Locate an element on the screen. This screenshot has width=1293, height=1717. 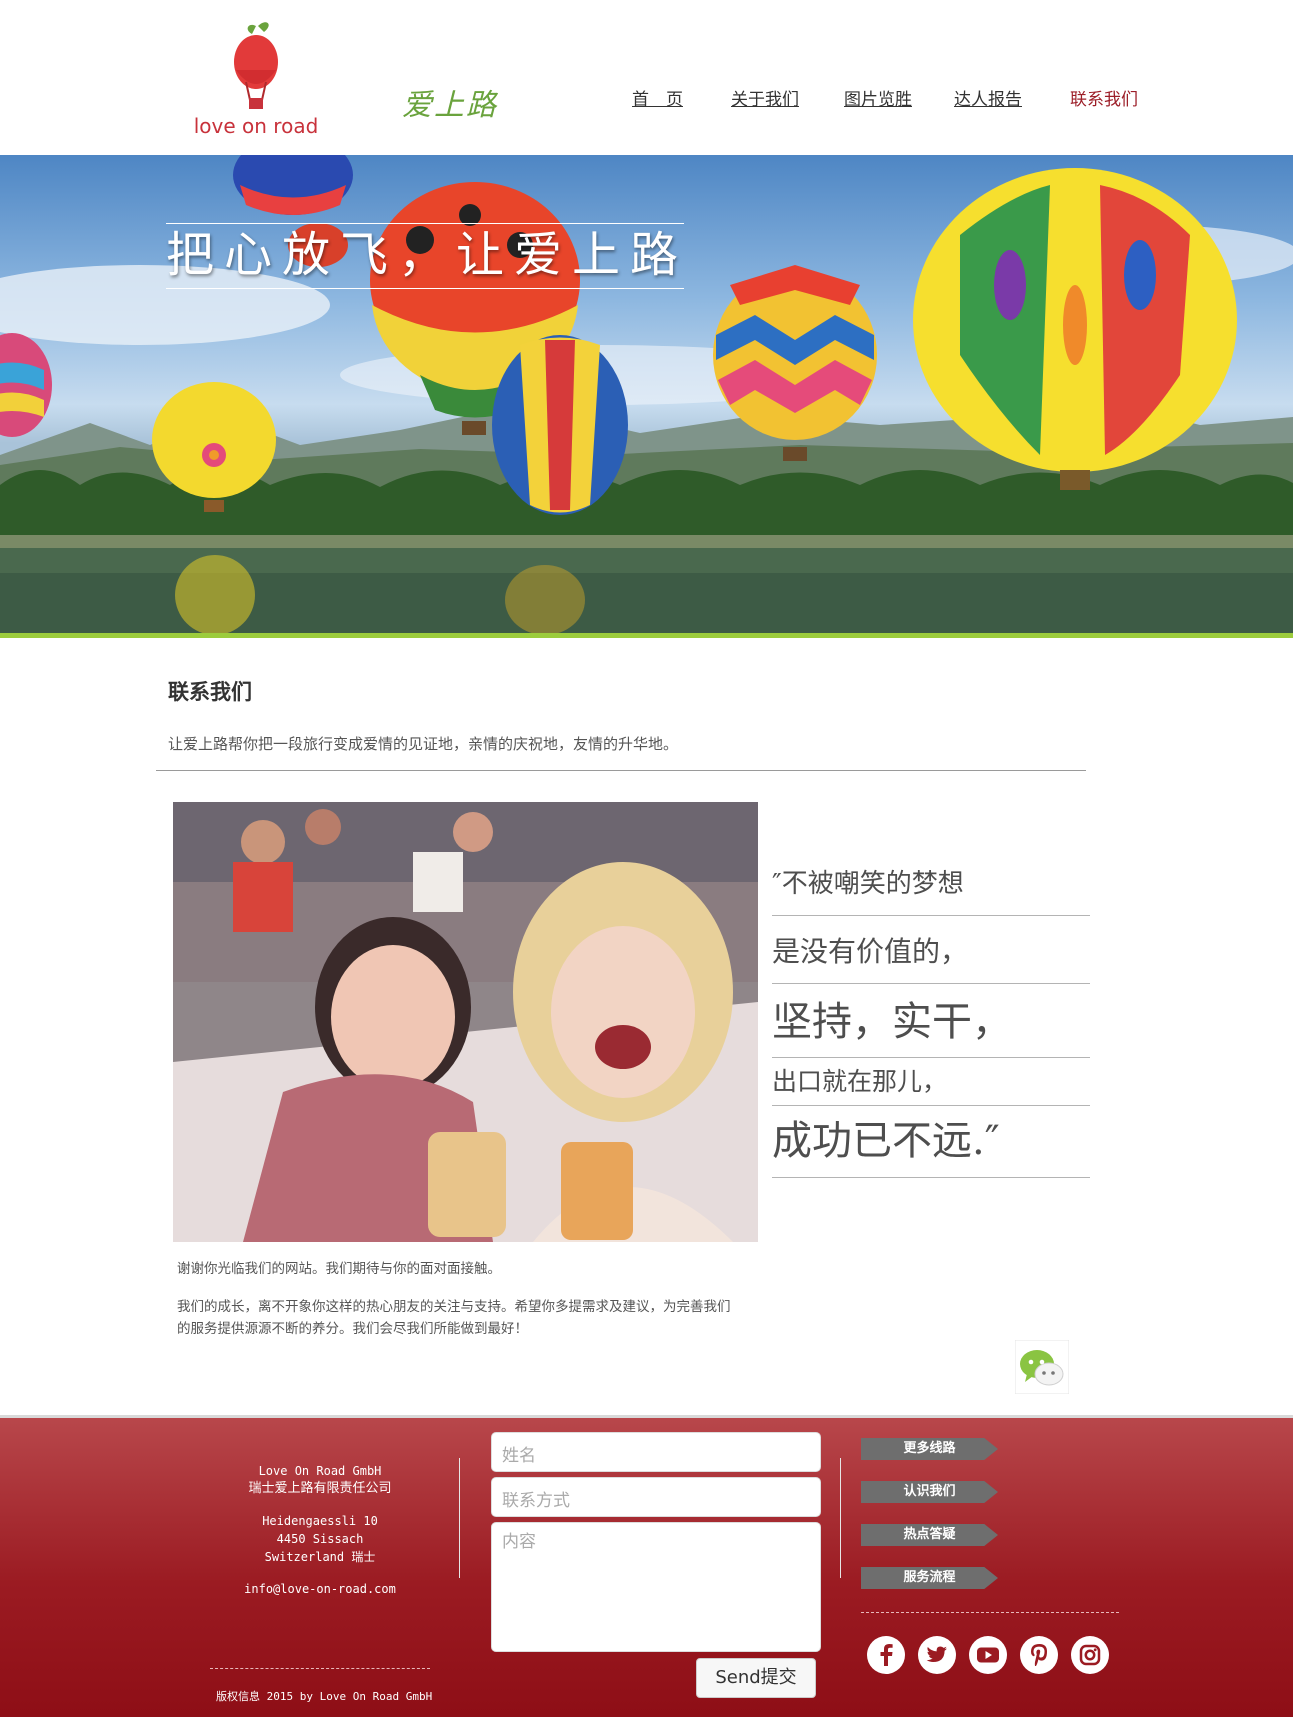
message-field: 内容 is located at coordinates (656, 1587).